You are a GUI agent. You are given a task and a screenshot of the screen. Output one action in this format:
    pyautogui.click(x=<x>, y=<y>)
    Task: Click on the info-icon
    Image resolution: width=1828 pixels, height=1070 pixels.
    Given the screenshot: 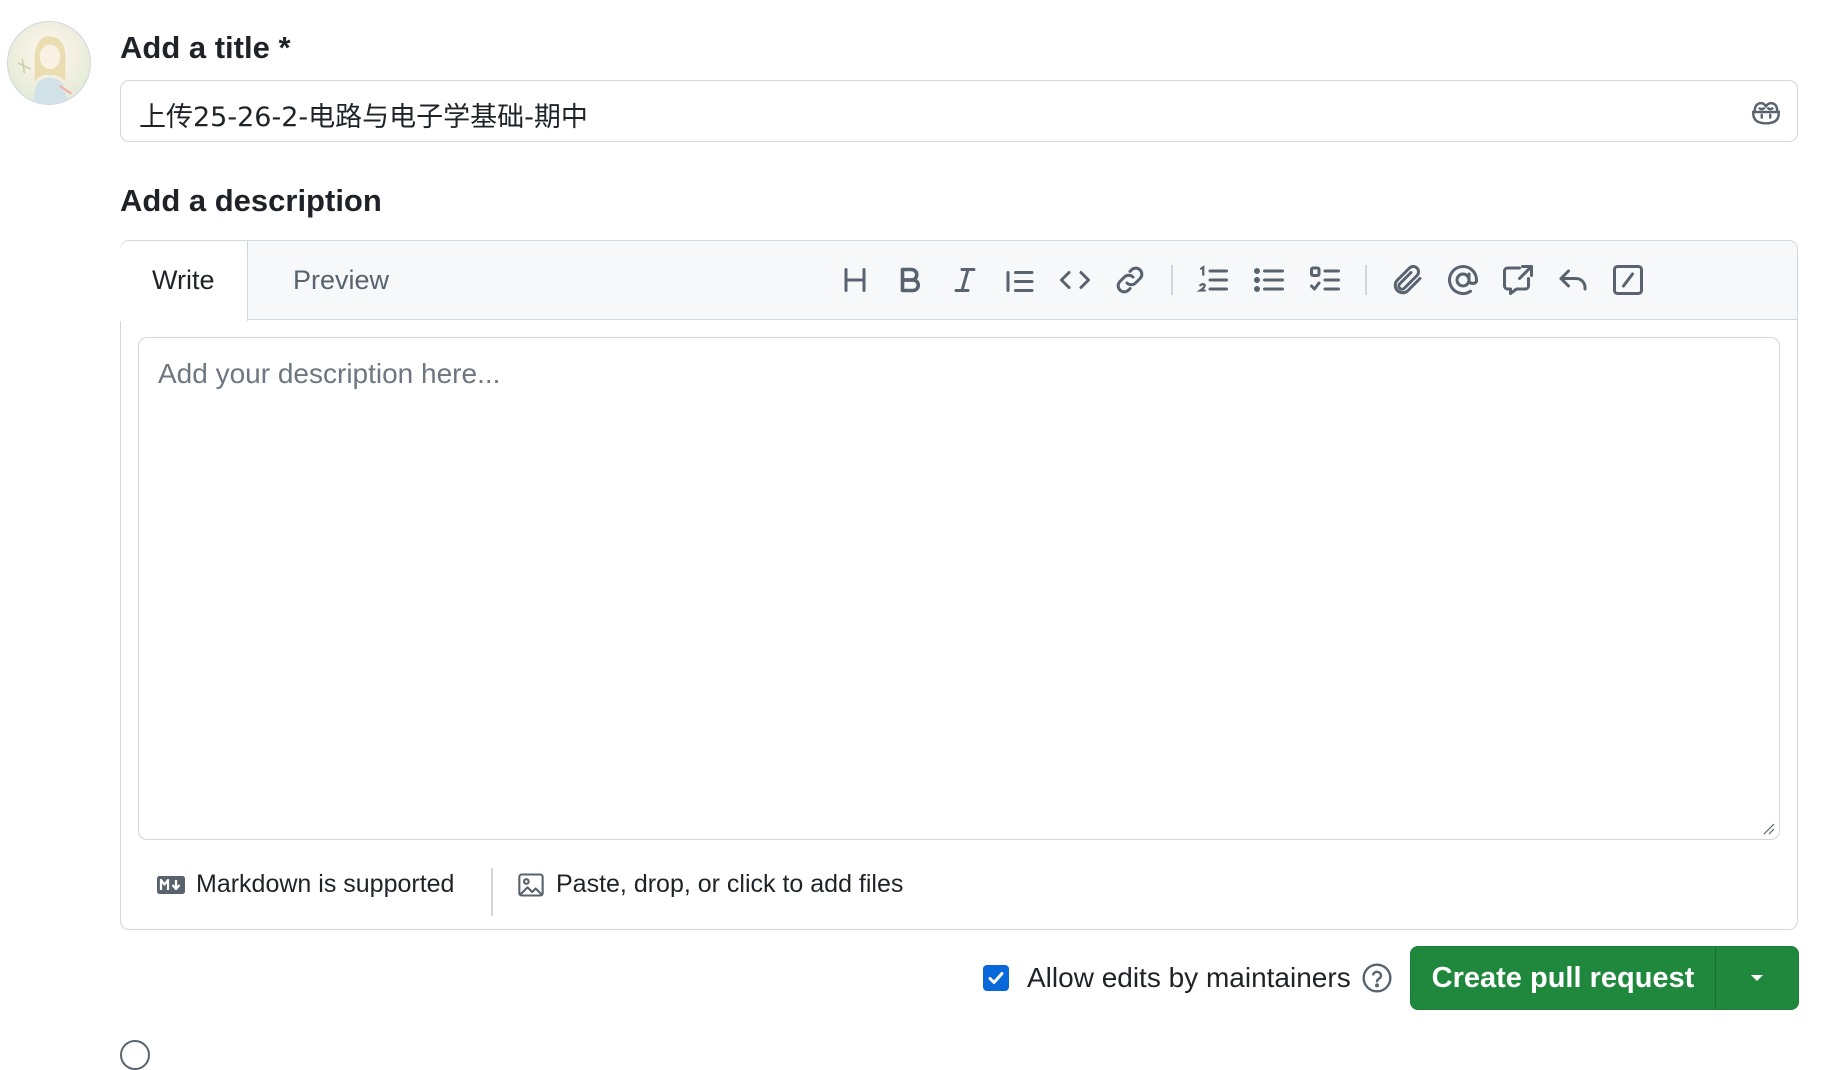 What is the action you would take?
    pyautogui.click(x=135, y=1055)
    